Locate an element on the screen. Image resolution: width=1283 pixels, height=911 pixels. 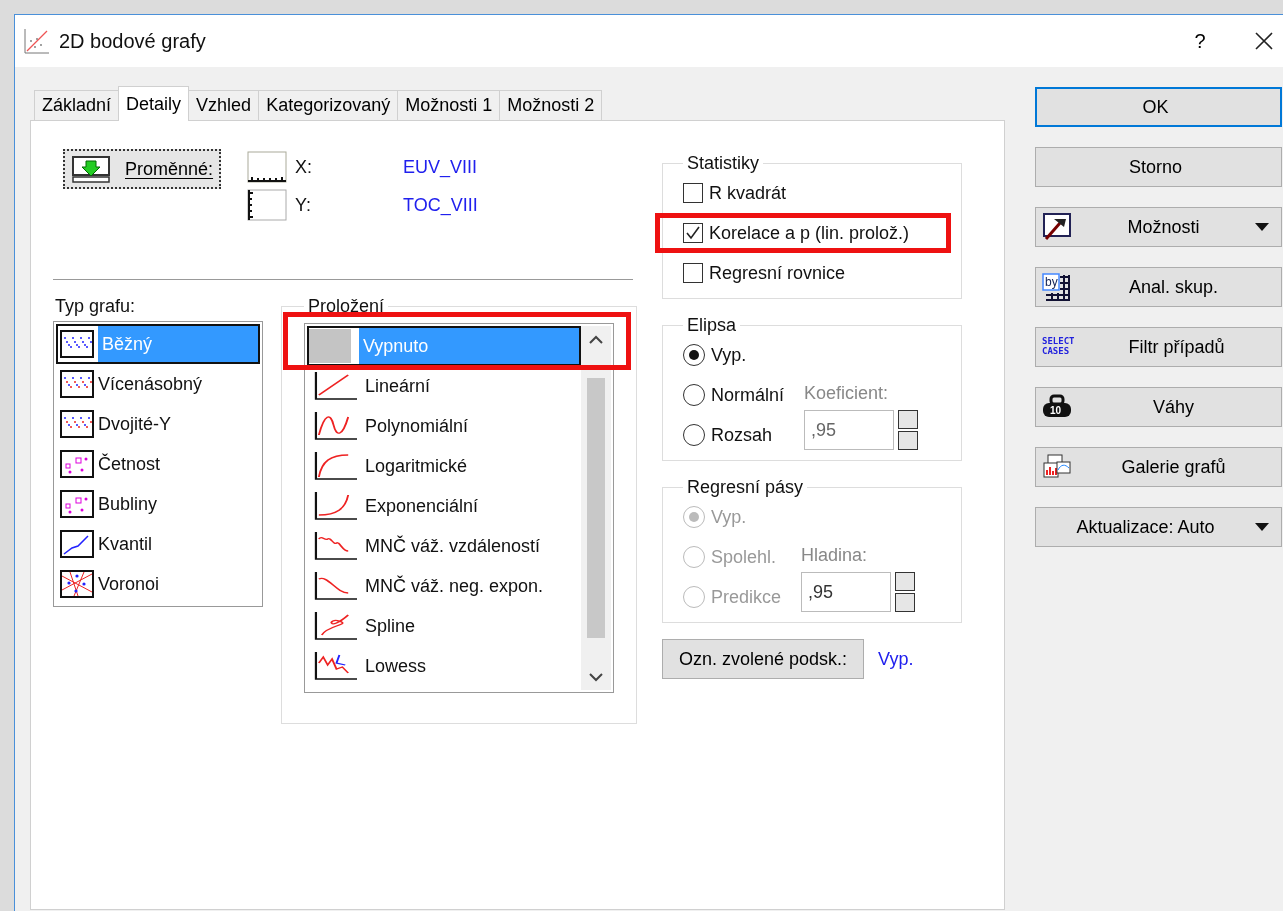
fit-legend: Proložení is located at coordinates (346, 306).